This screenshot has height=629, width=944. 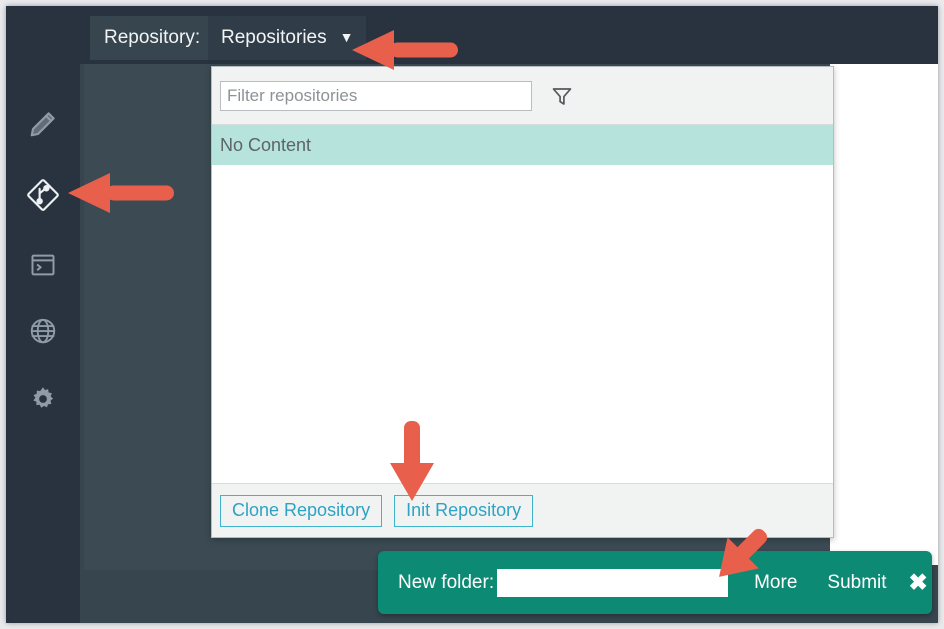 What do you see at coordinates (301, 510) in the screenshot?
I see `clone-repository-button: Clone Repository` at bounding box center [301, 510].